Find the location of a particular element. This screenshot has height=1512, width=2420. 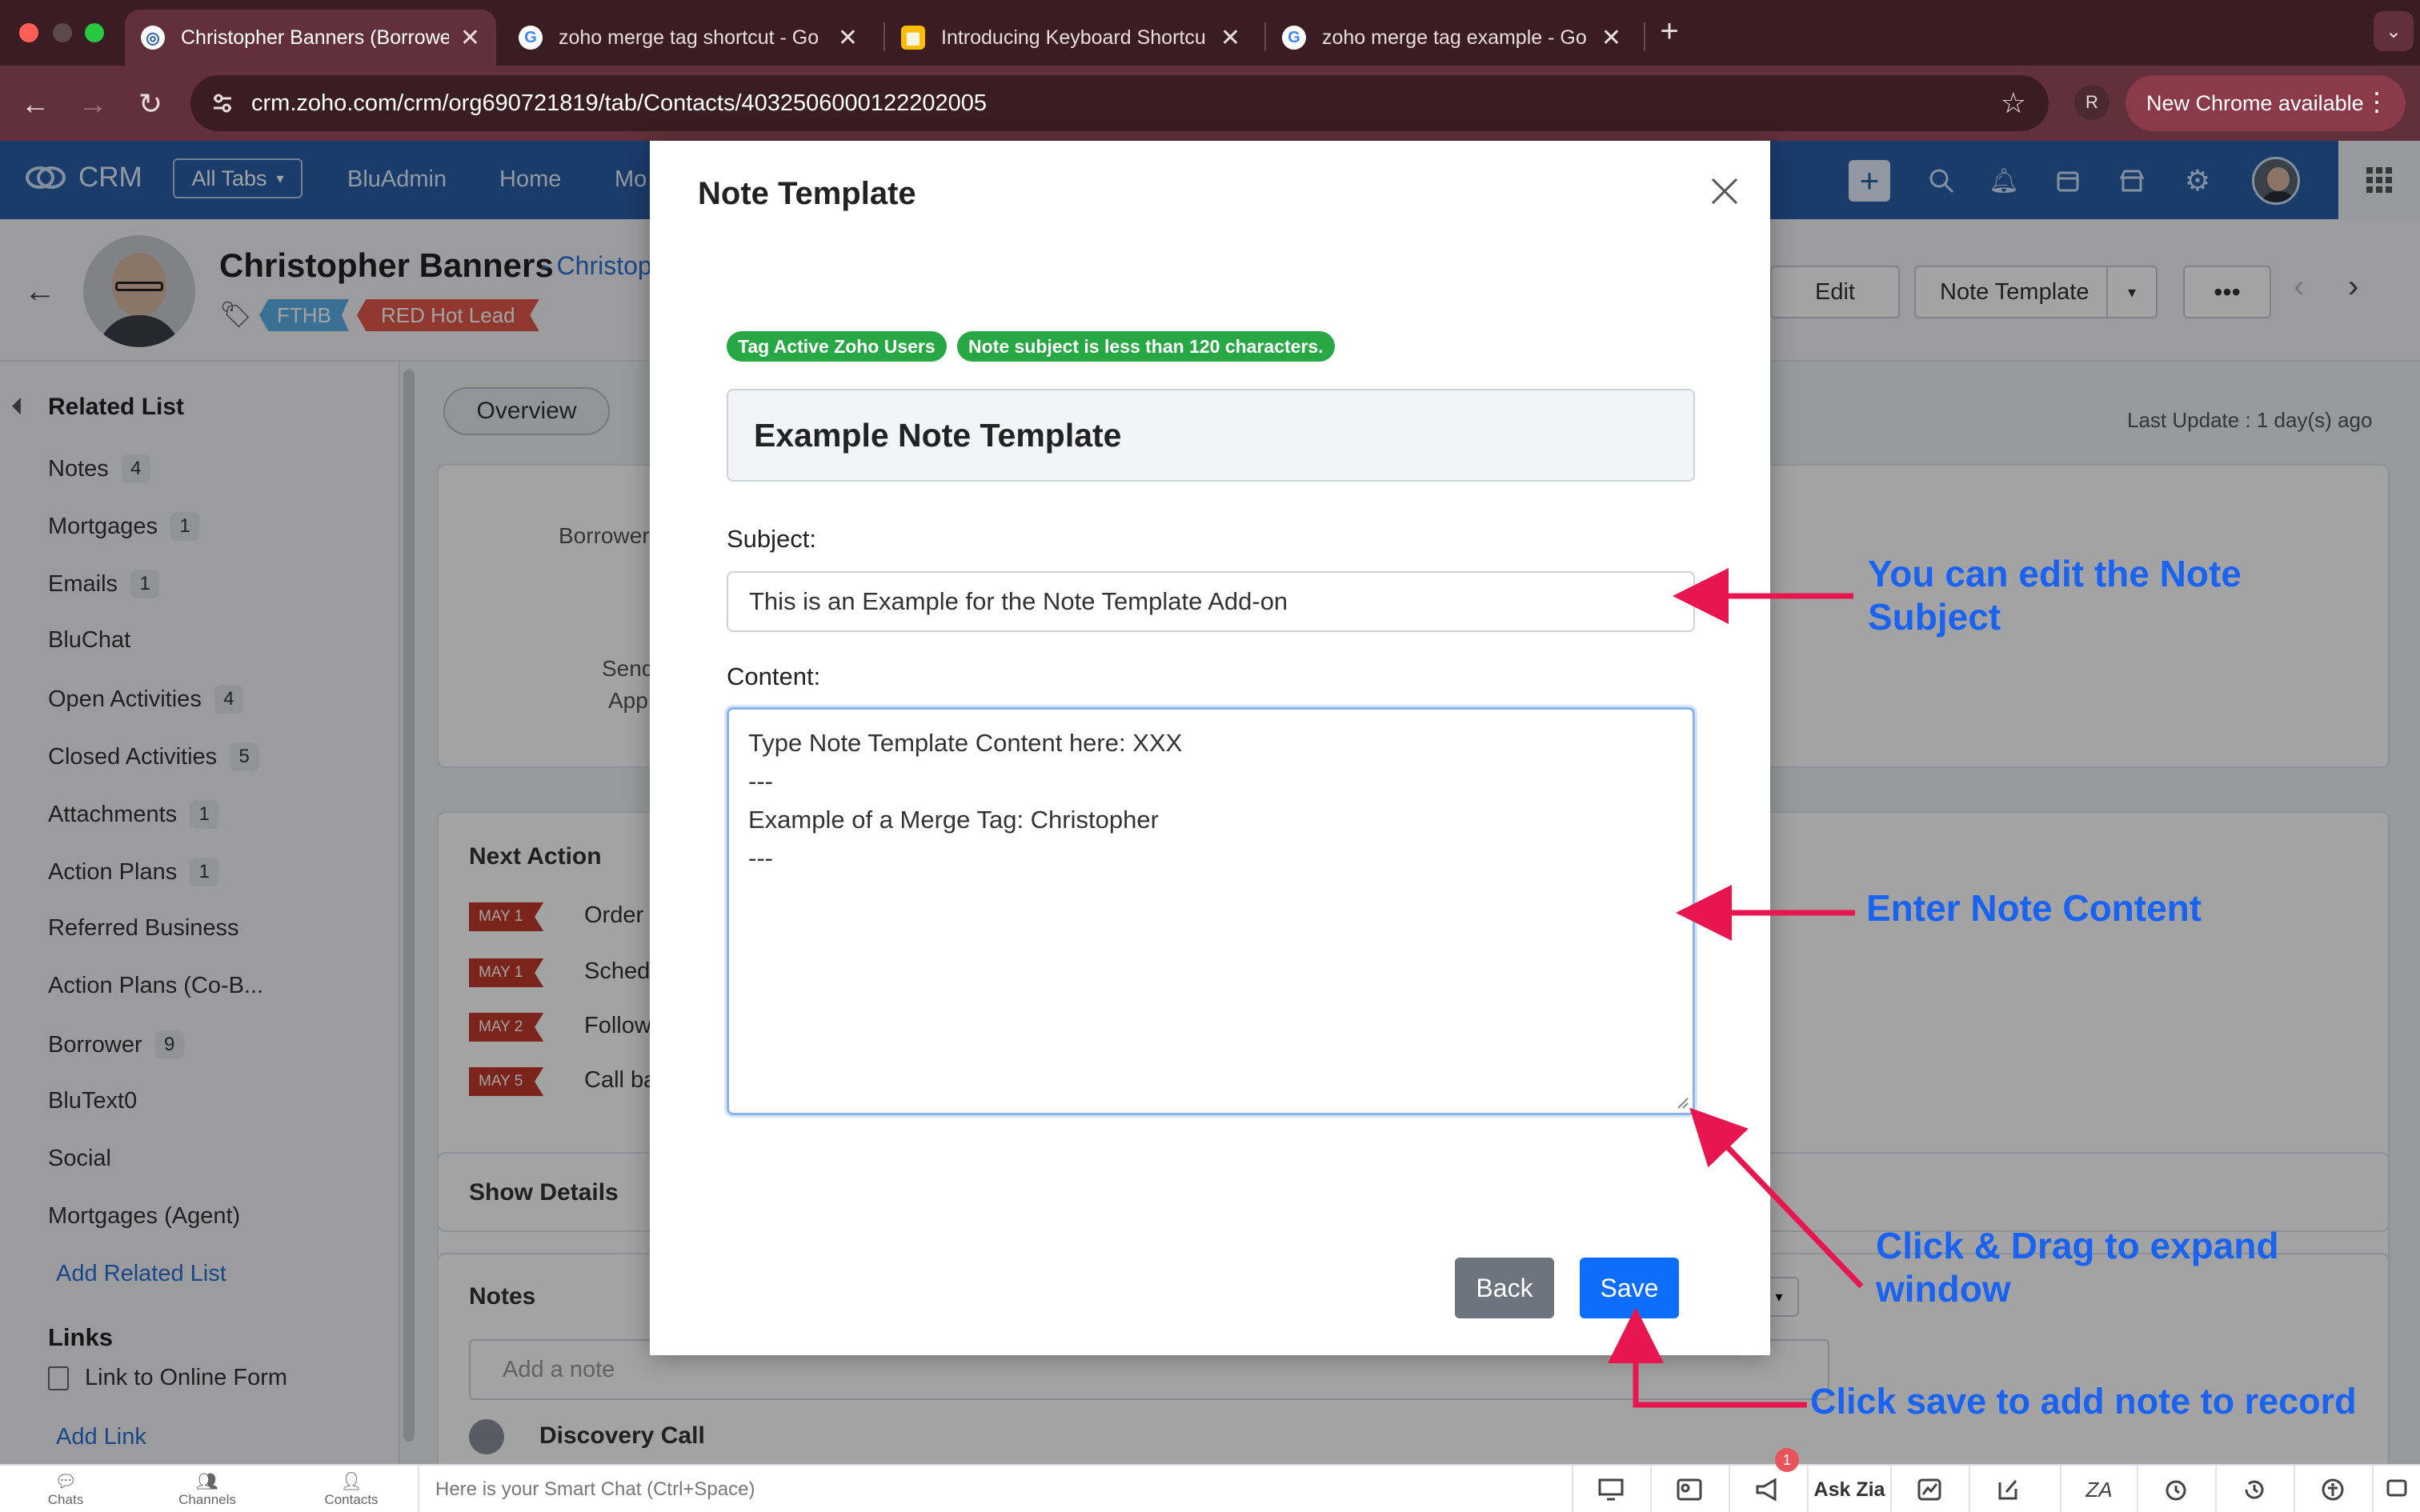

tab-search-icon: ⌄ is located at coordinates (2394, 31).